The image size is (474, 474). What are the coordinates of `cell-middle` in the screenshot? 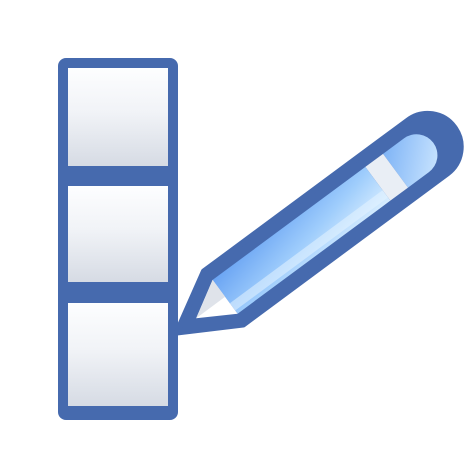 It's located at (118, 234).